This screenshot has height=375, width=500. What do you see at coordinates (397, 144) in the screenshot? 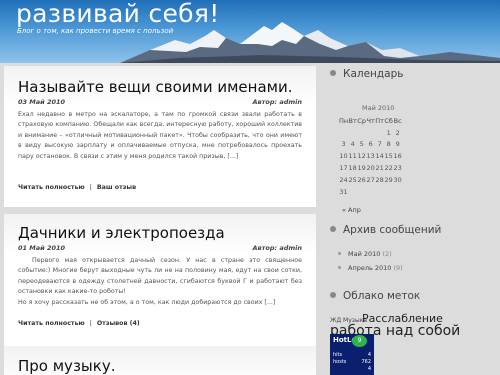
I see `calendar-day: 9` at bounding box center [397, 144].